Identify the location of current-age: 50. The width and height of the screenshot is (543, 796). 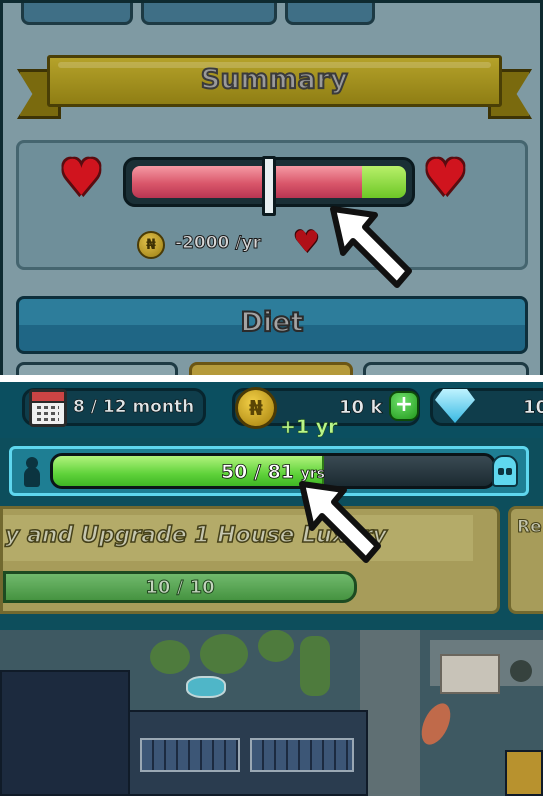
(234, 472).